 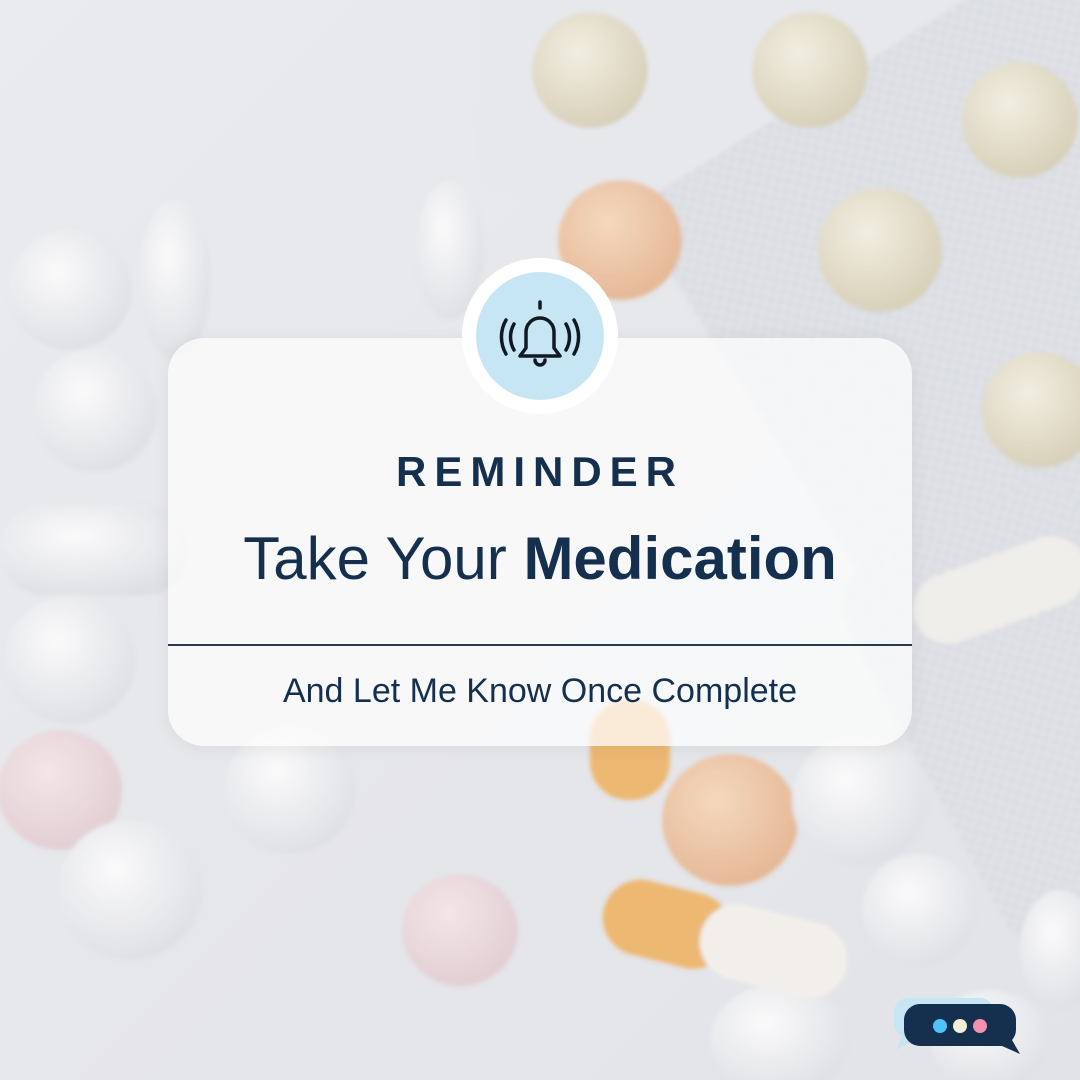 What do you see at coordinates (980, 1026) in the screenshot?
I see `chat-dot-pink` at bounding box center [980, 1026].